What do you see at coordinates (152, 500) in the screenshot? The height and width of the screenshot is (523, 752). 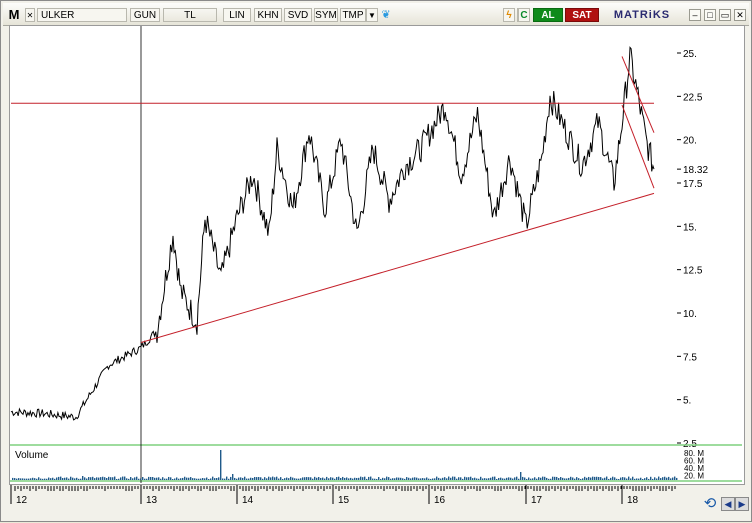 I see `x-tick-label: 13` at bounding box center [152, 500].